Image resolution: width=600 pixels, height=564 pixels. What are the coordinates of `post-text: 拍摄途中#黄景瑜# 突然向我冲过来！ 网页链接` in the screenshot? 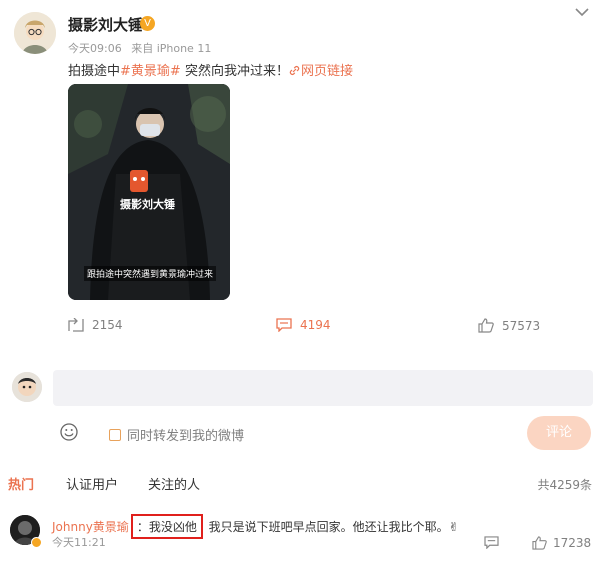 It's located at (210, 69).